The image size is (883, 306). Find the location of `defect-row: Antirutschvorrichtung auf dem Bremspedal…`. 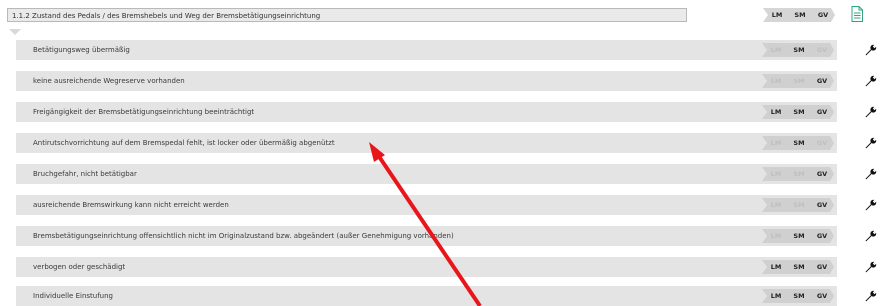

defect-row: Antirutschvorrichtung auf dem Bremspedal… is located at coordinates (426, 143).